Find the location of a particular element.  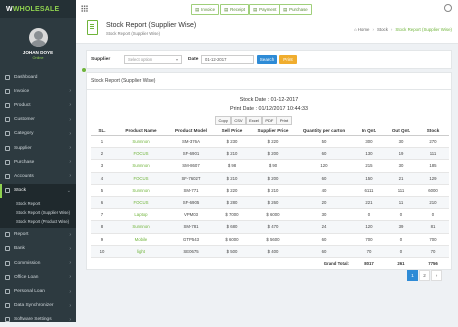

sidebar-item-software-settings: Software Settings › is located at coordinates (38, 320).